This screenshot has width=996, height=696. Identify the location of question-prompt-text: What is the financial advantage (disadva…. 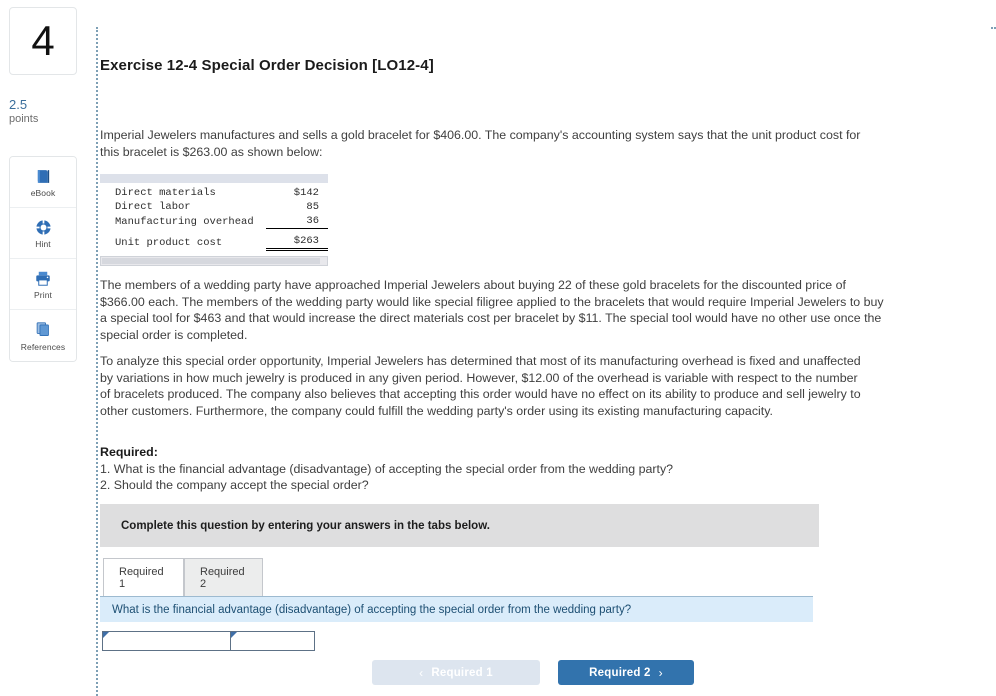
(372, 609).